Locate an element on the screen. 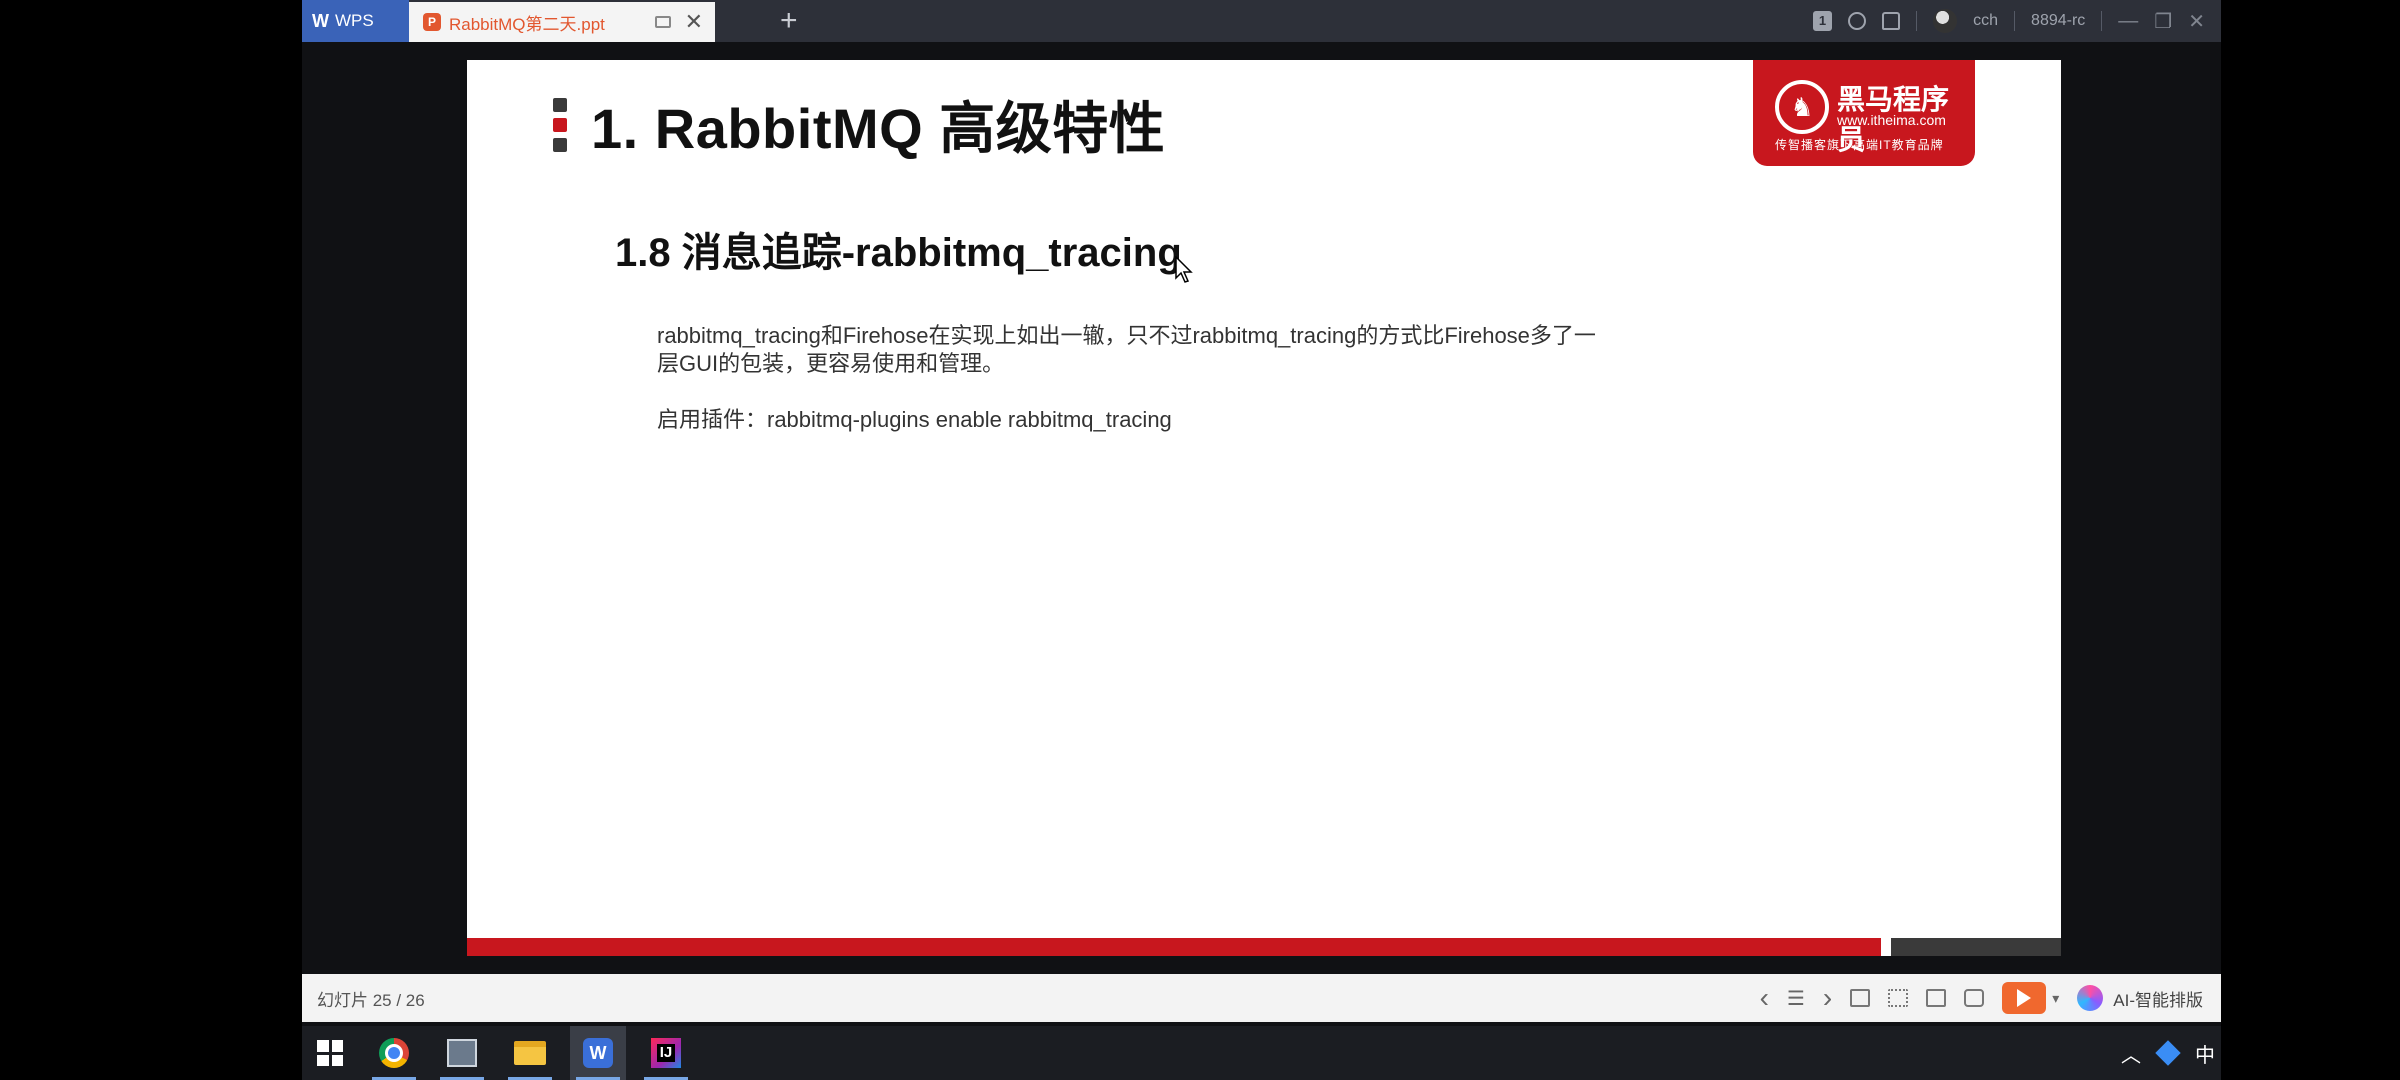 This screenshot has width=2400, height=1080. prev-slide-button: ‹ is located at coordinates (1764, 998).